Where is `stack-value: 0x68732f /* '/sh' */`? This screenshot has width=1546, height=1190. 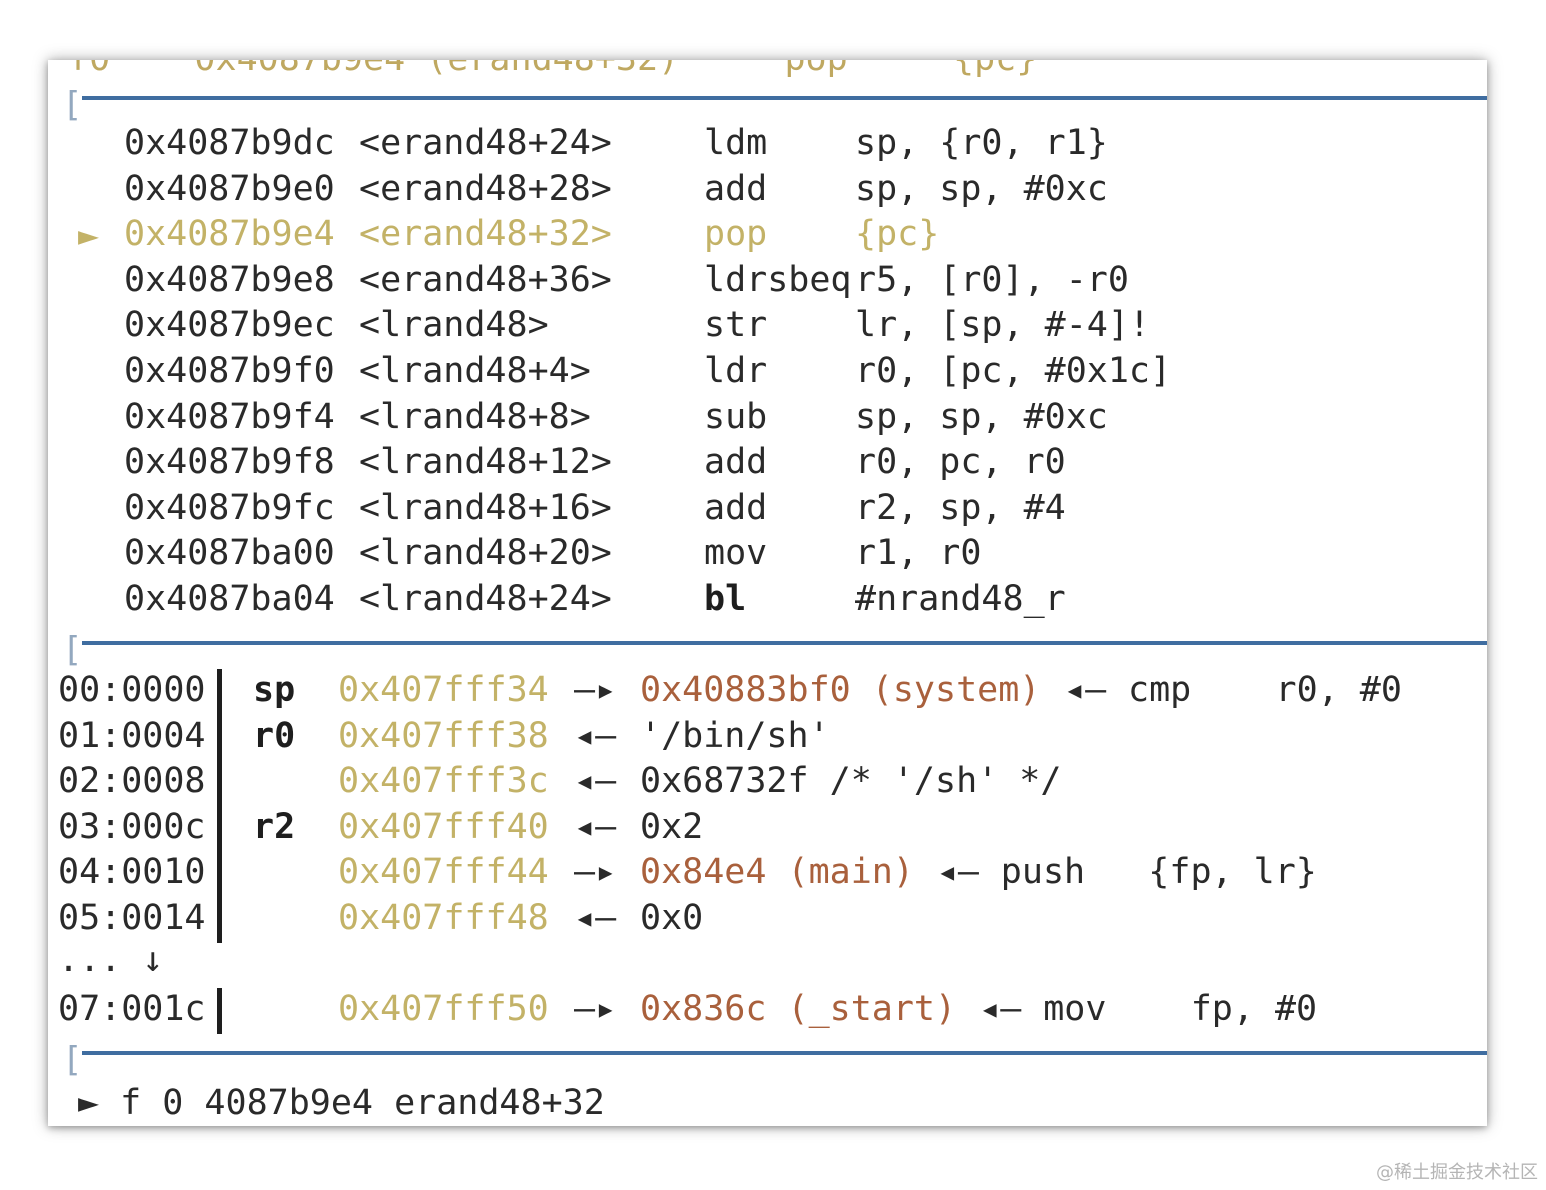
stack-value: 0x68732f /* '/sh' */ is located at coordinates (851, 781).